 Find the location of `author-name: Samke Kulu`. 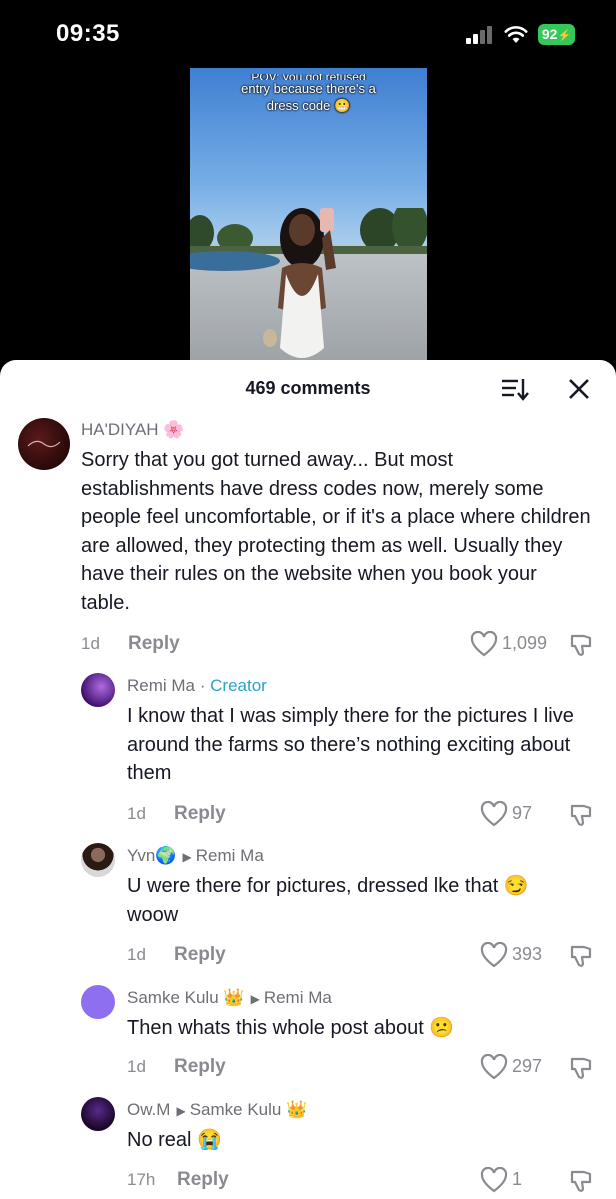

author-name: Samke Kulu is located at coordinates (173, 997).